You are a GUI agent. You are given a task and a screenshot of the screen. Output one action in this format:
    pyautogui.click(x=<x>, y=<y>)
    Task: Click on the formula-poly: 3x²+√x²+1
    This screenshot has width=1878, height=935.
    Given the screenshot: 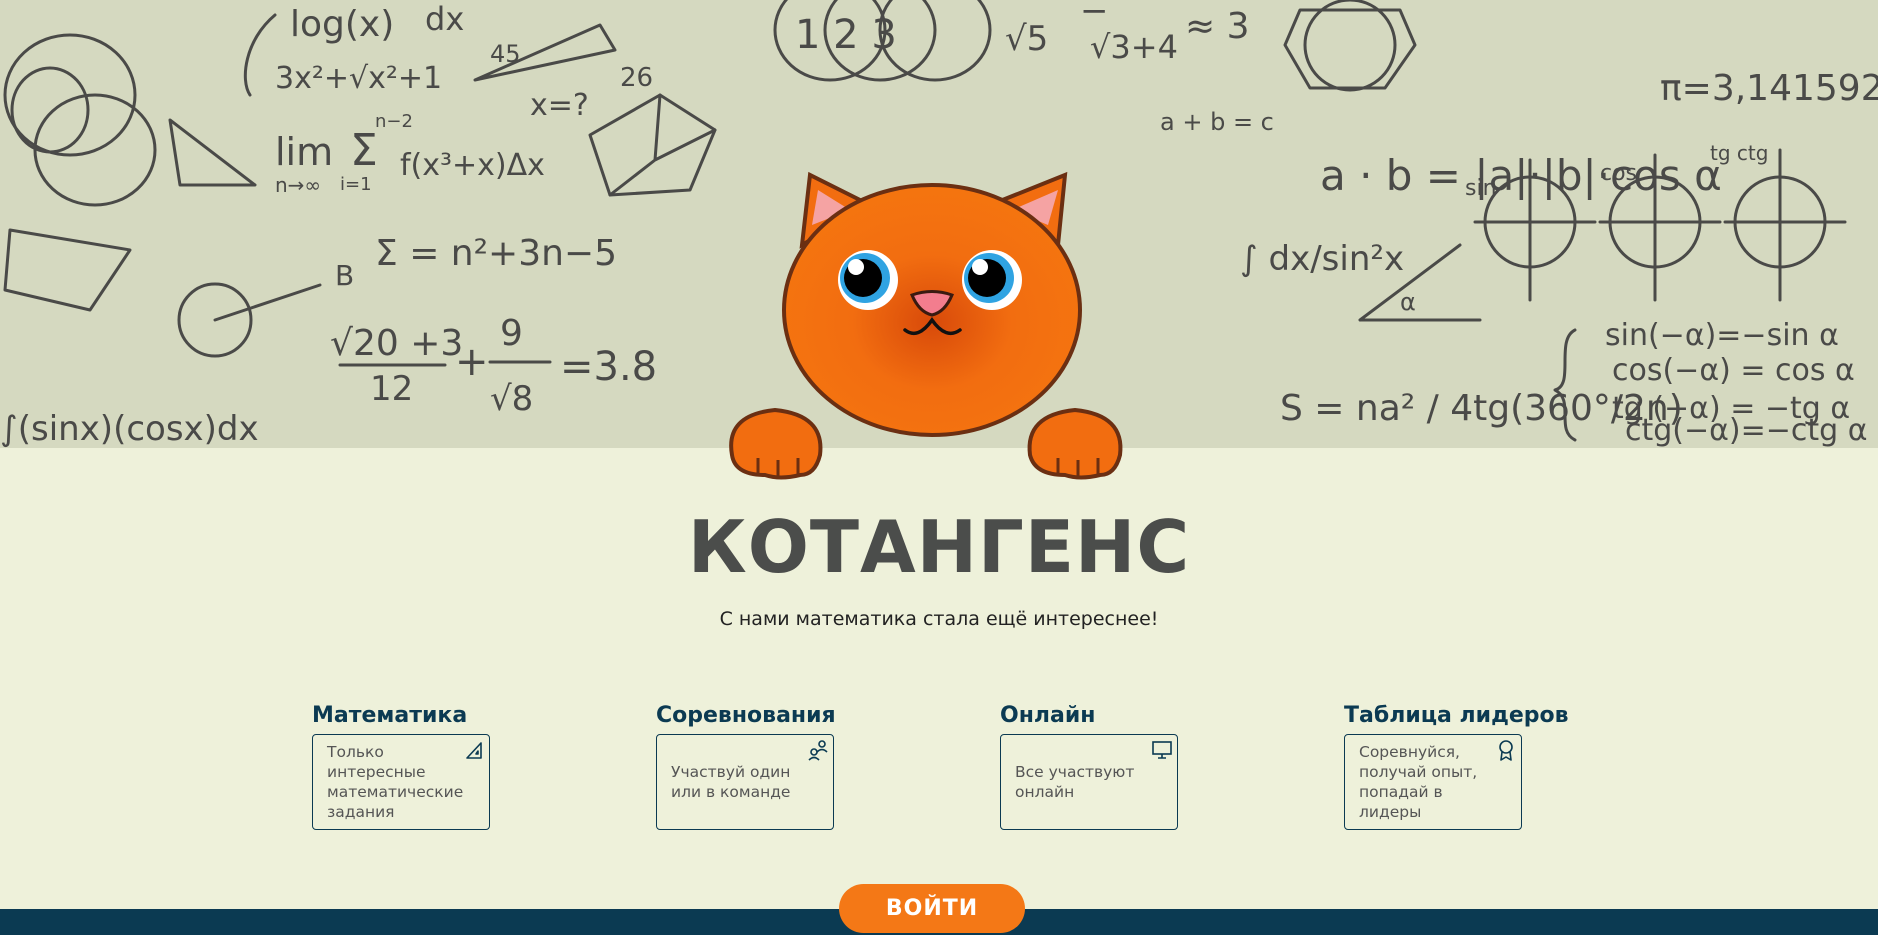 What is the action you would take?
    pyautogui.click(x=358, y=78)
    